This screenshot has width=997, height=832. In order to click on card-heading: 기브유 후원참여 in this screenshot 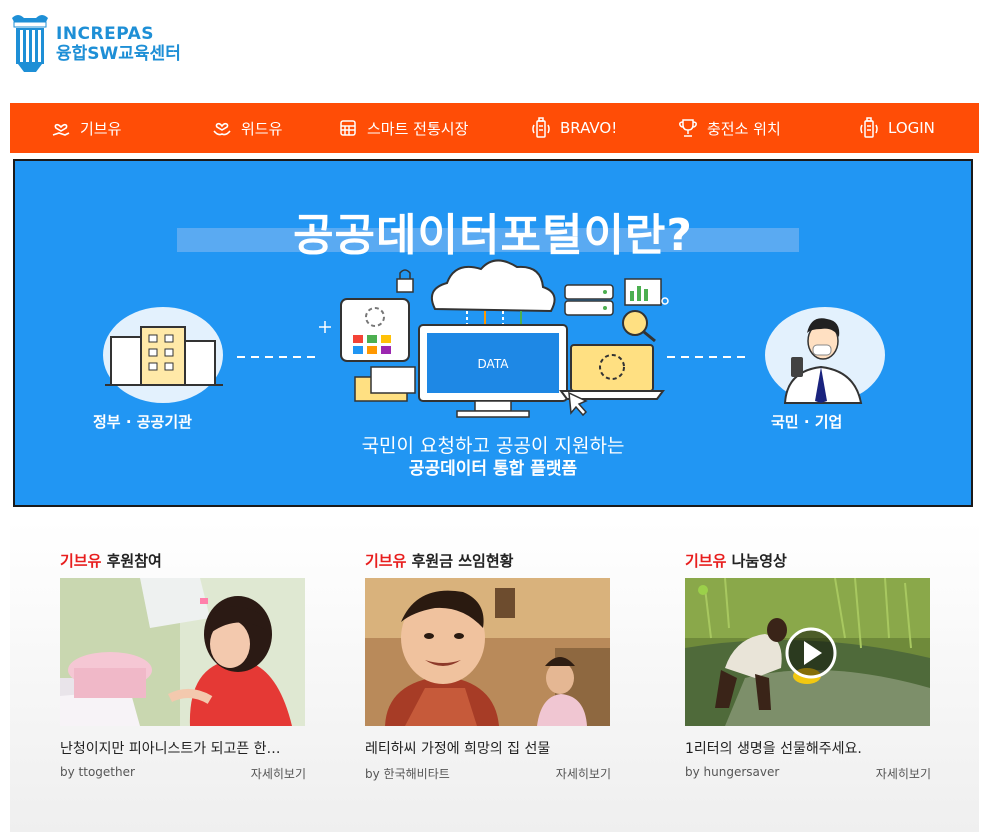, I will do `click(183, 561)`.